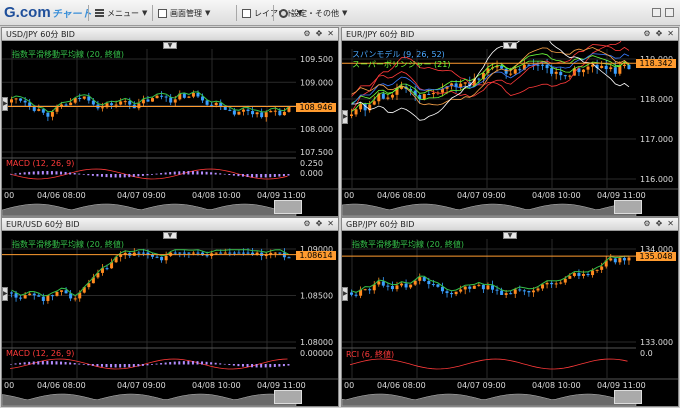  I want to click on current-price-tag: 108.946, so click(316, 107).